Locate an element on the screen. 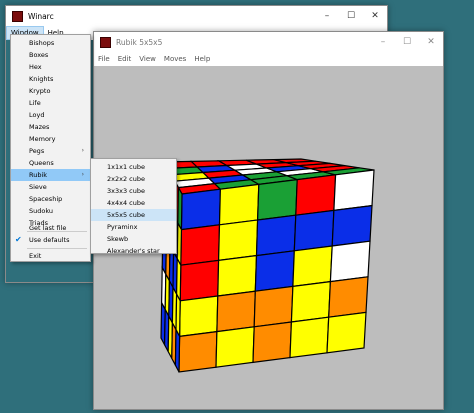 This screenshot has width=474, height=413. submenu-item-4x4x4: 4x4x4 cube is located at coordinates (133, 203).